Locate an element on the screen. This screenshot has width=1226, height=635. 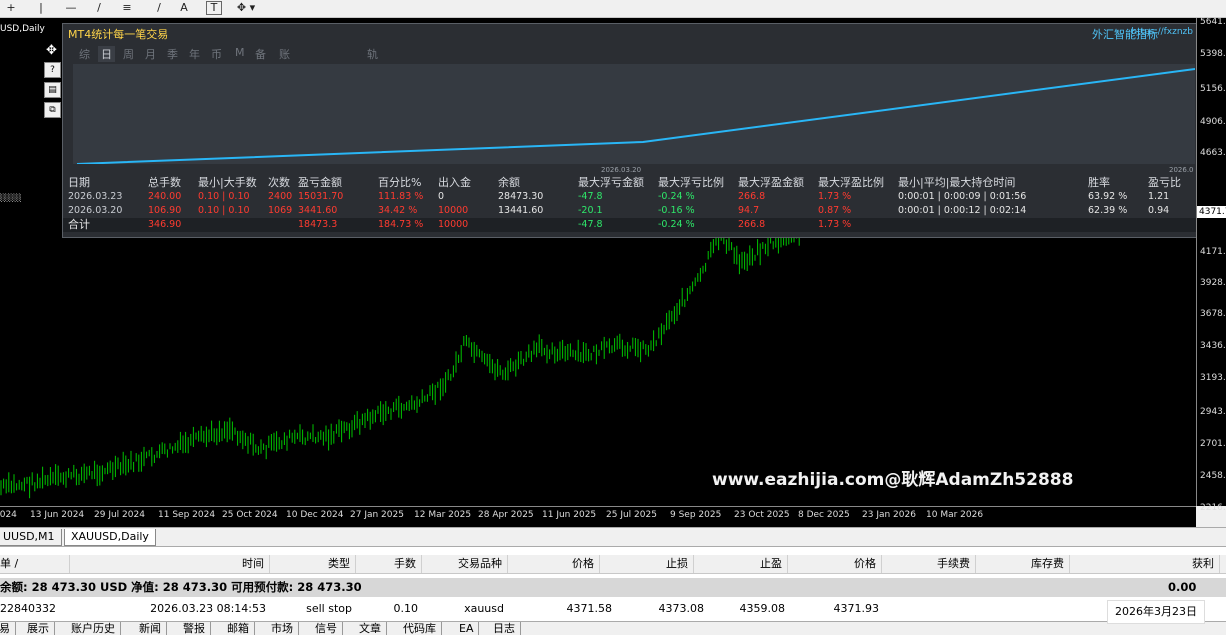
panel-url: https://fxznzb is located at coordinates (1162, 32).